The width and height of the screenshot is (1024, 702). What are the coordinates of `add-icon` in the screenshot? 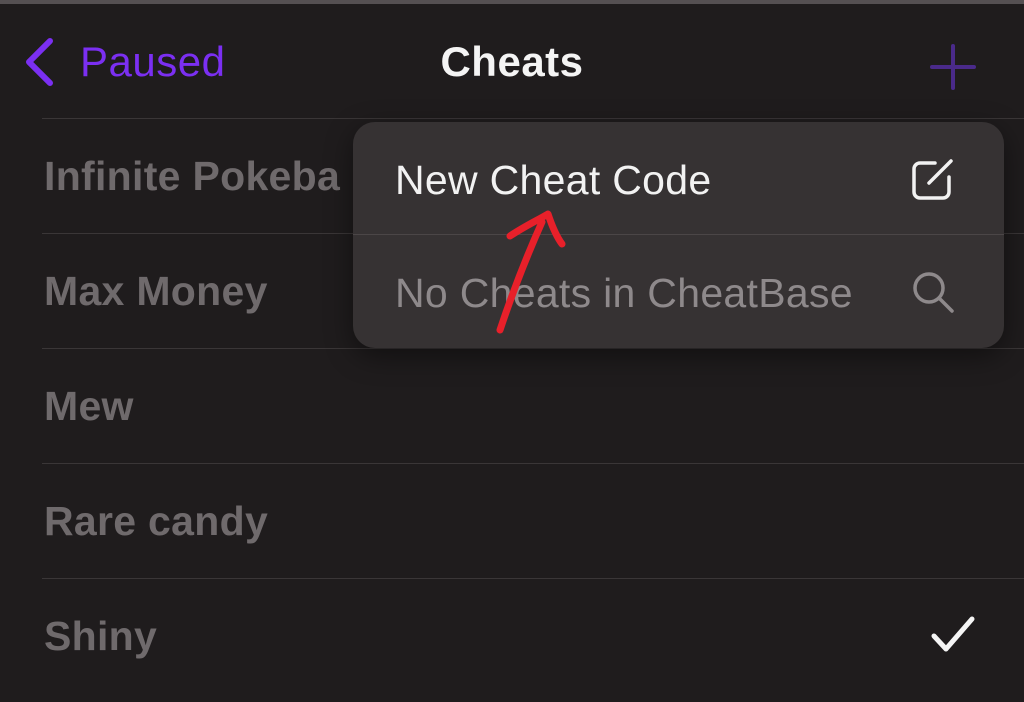 It's located at (953, 67).